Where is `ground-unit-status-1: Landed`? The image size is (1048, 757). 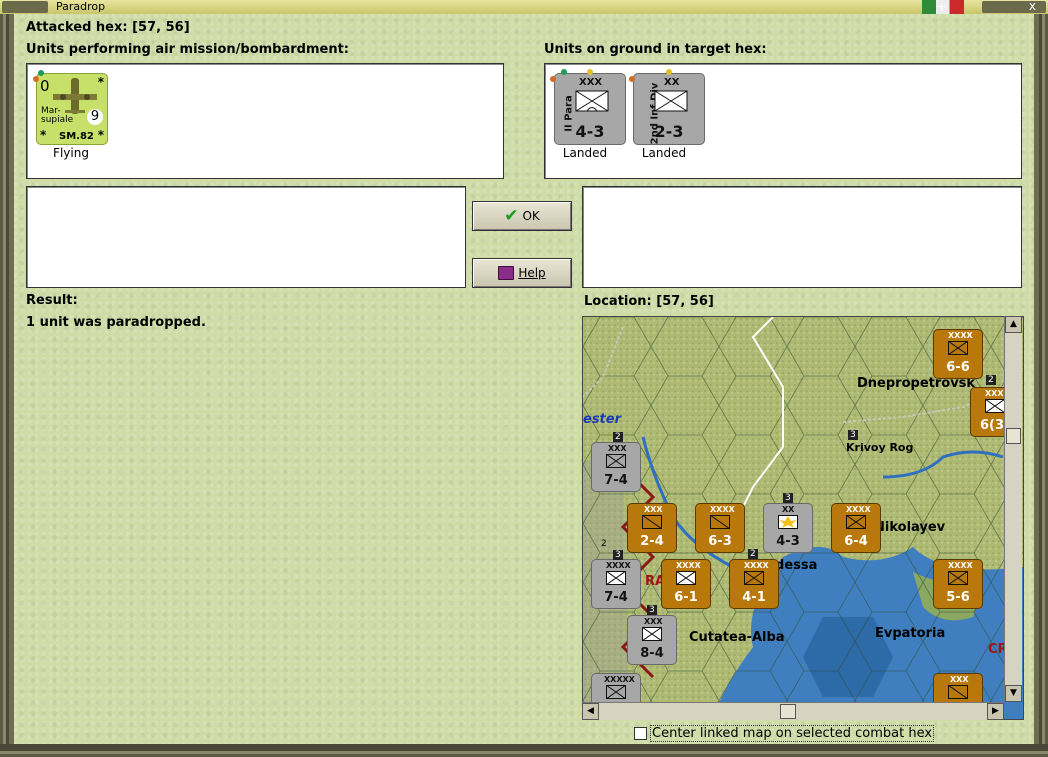
ground-unit-status-1: Landed is located at coordinates (585, 153).